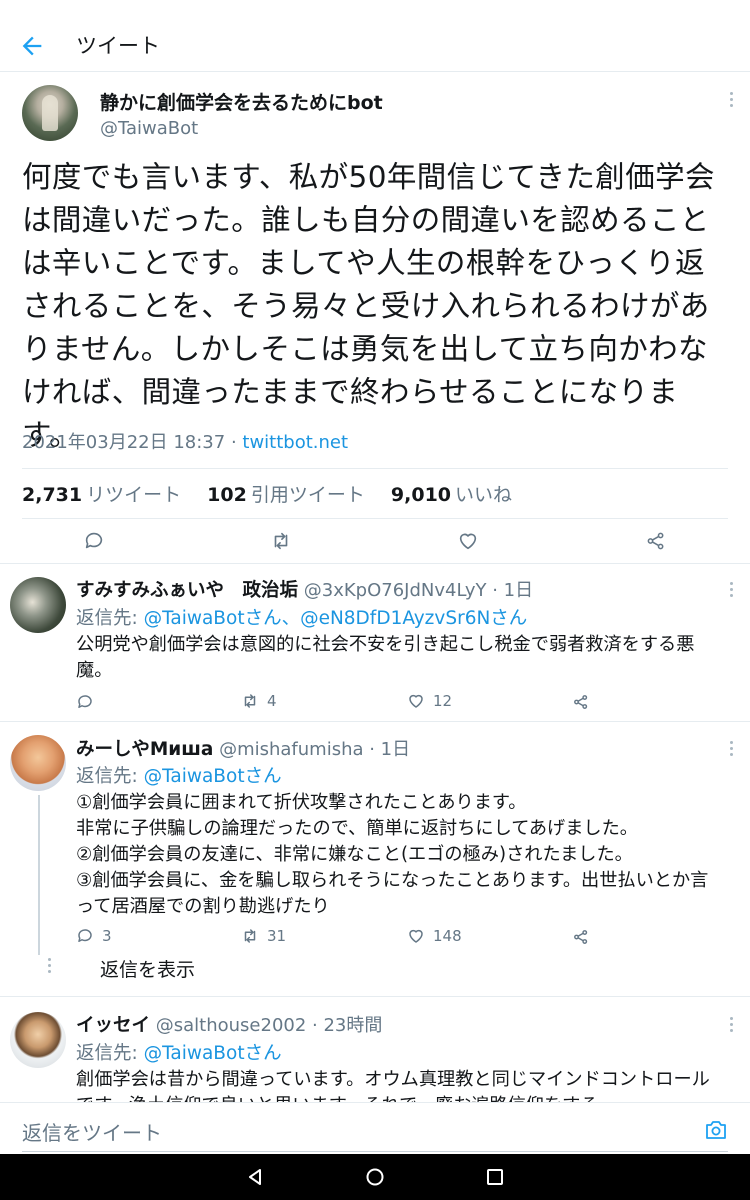 The image size is (750, 1200). I want to click on author-name: 静かに創価学会を去るためにbot, so click(241, 101).